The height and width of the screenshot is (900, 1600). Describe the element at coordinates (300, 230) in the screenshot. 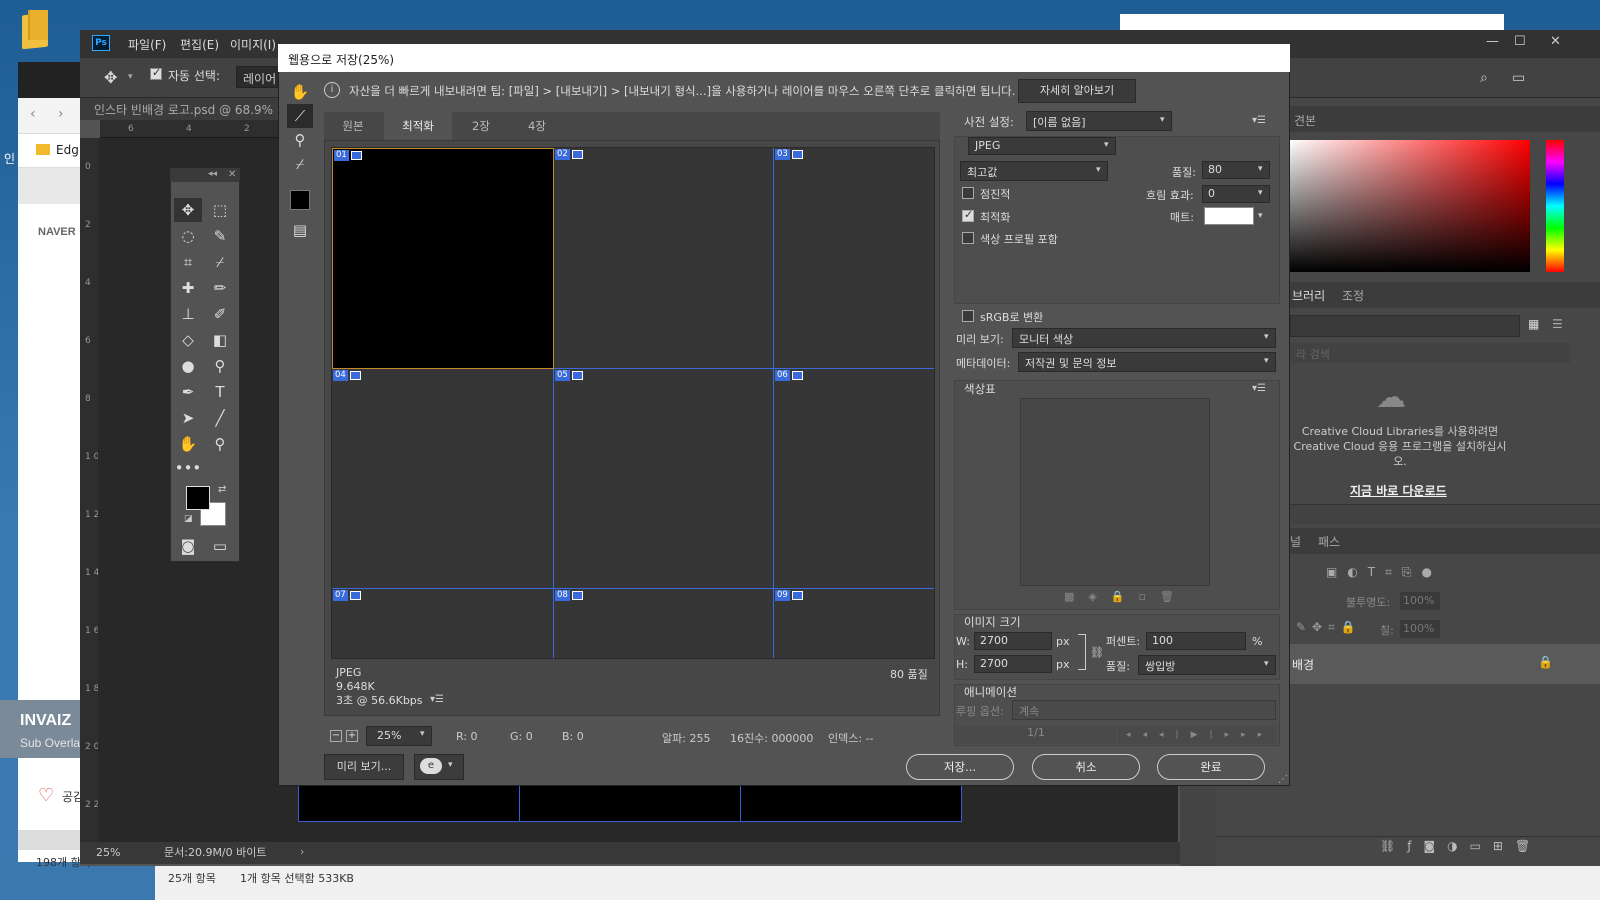

I see `slice-visibility-icon: ▤` at that location.